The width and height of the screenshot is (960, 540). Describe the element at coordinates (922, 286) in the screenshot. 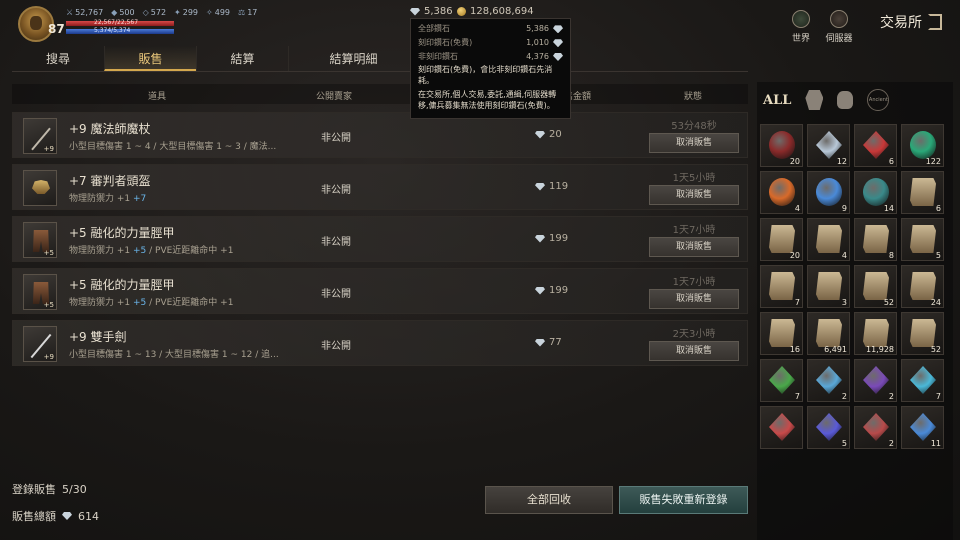

I see `inventory-slot: 24` at that location.